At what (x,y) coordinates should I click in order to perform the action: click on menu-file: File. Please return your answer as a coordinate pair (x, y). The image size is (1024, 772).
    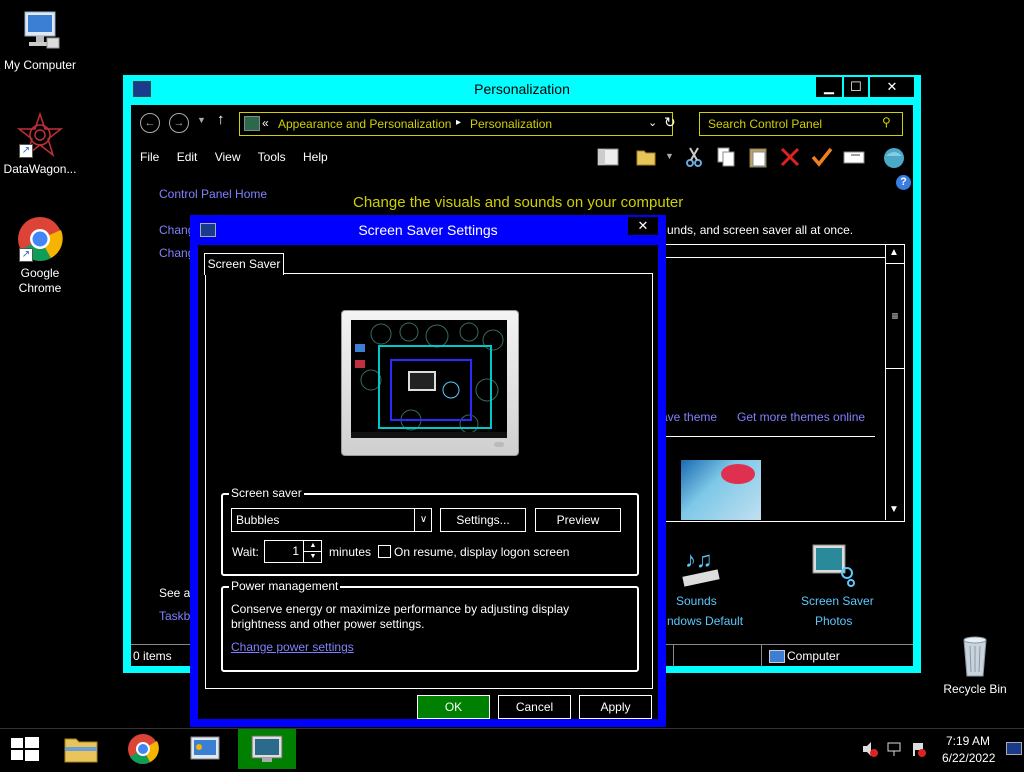
    Looking at the image, I should click on (149, 157).